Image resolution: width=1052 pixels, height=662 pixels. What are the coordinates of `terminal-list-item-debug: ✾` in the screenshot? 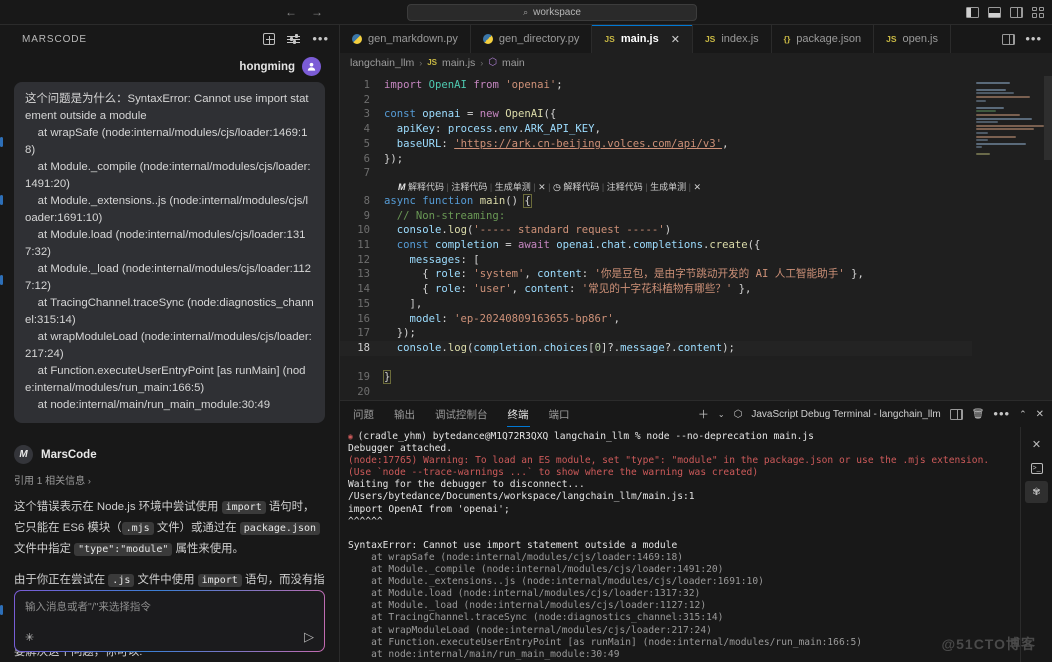 It's located at (1036, 492).